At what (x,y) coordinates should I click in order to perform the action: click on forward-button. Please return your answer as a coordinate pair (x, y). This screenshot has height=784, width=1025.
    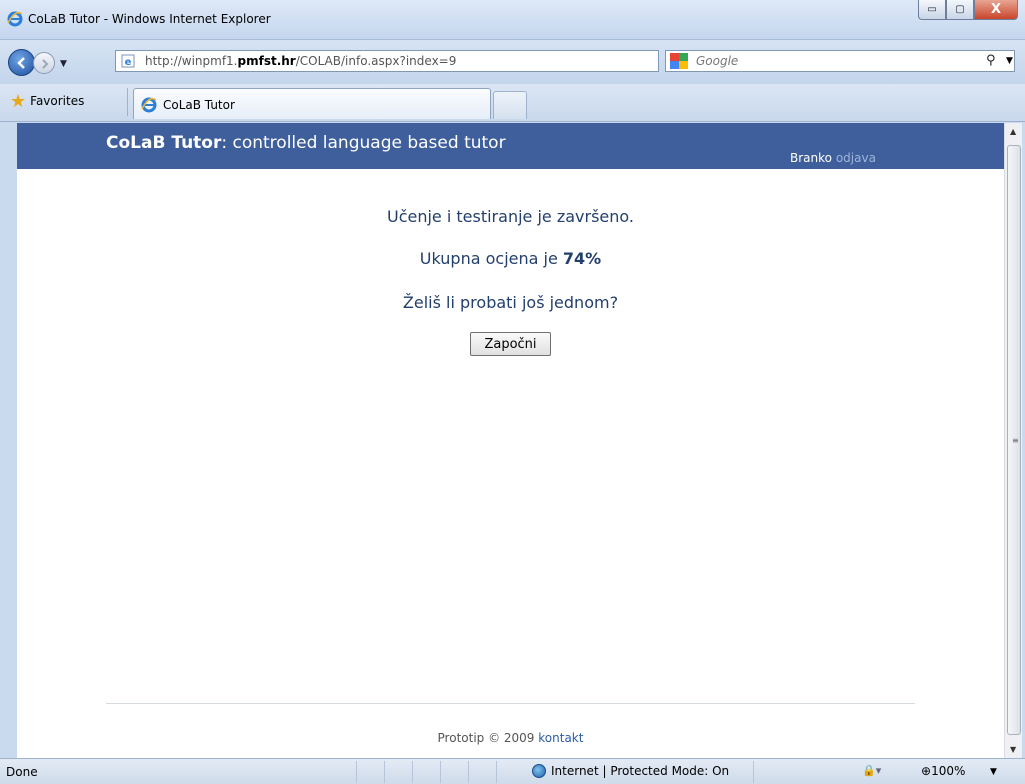
    Looking at the image, I should click on (44, 63).